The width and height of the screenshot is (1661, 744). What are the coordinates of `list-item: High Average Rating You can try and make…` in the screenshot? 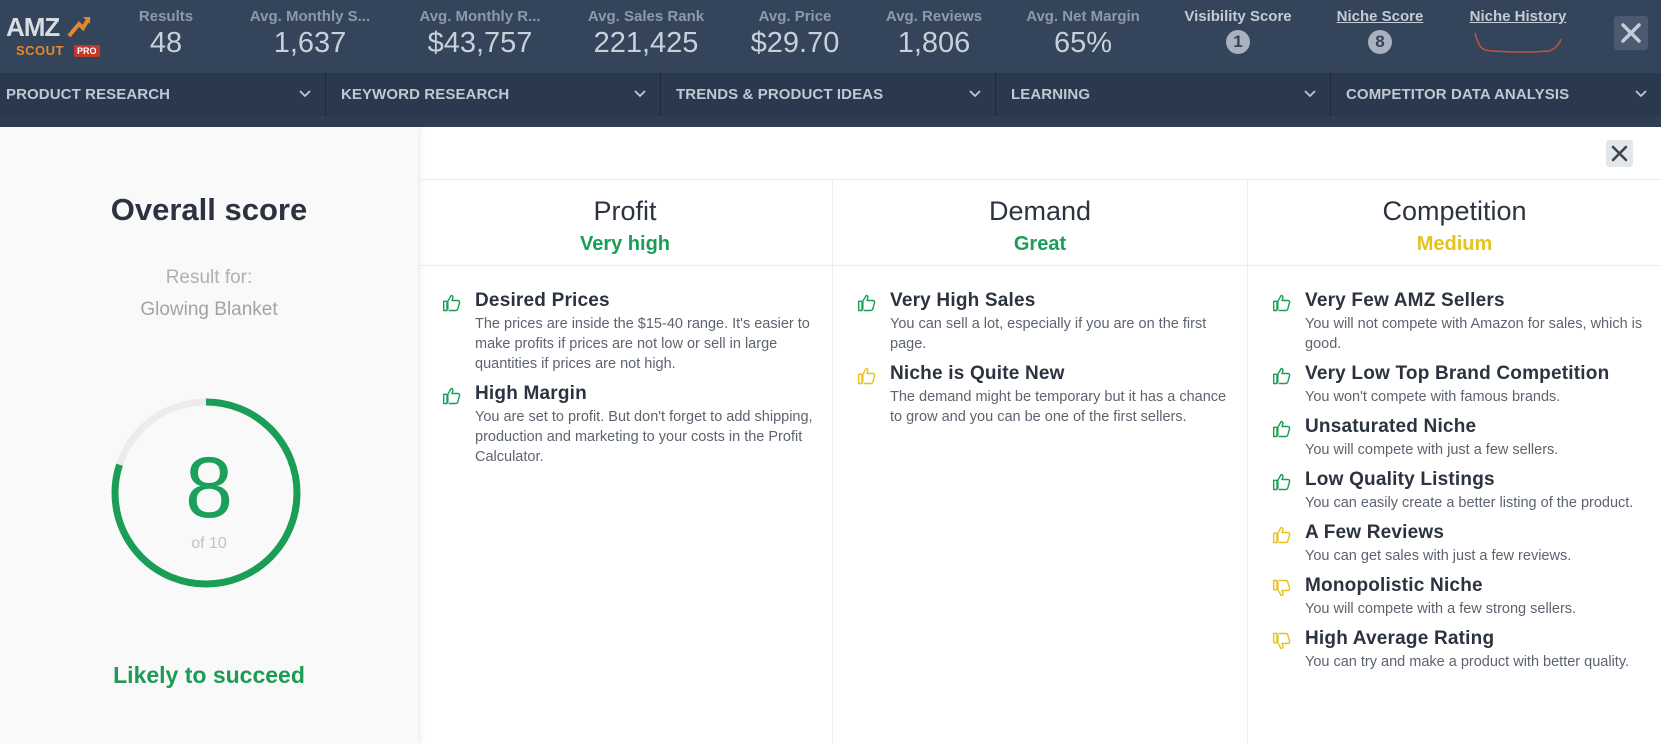 It's located at (1454, 650).